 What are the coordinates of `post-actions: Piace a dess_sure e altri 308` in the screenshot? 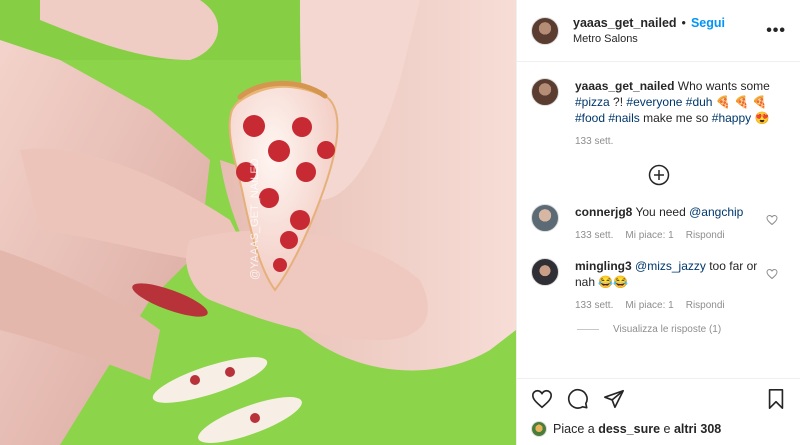 It's located at (658, 411).